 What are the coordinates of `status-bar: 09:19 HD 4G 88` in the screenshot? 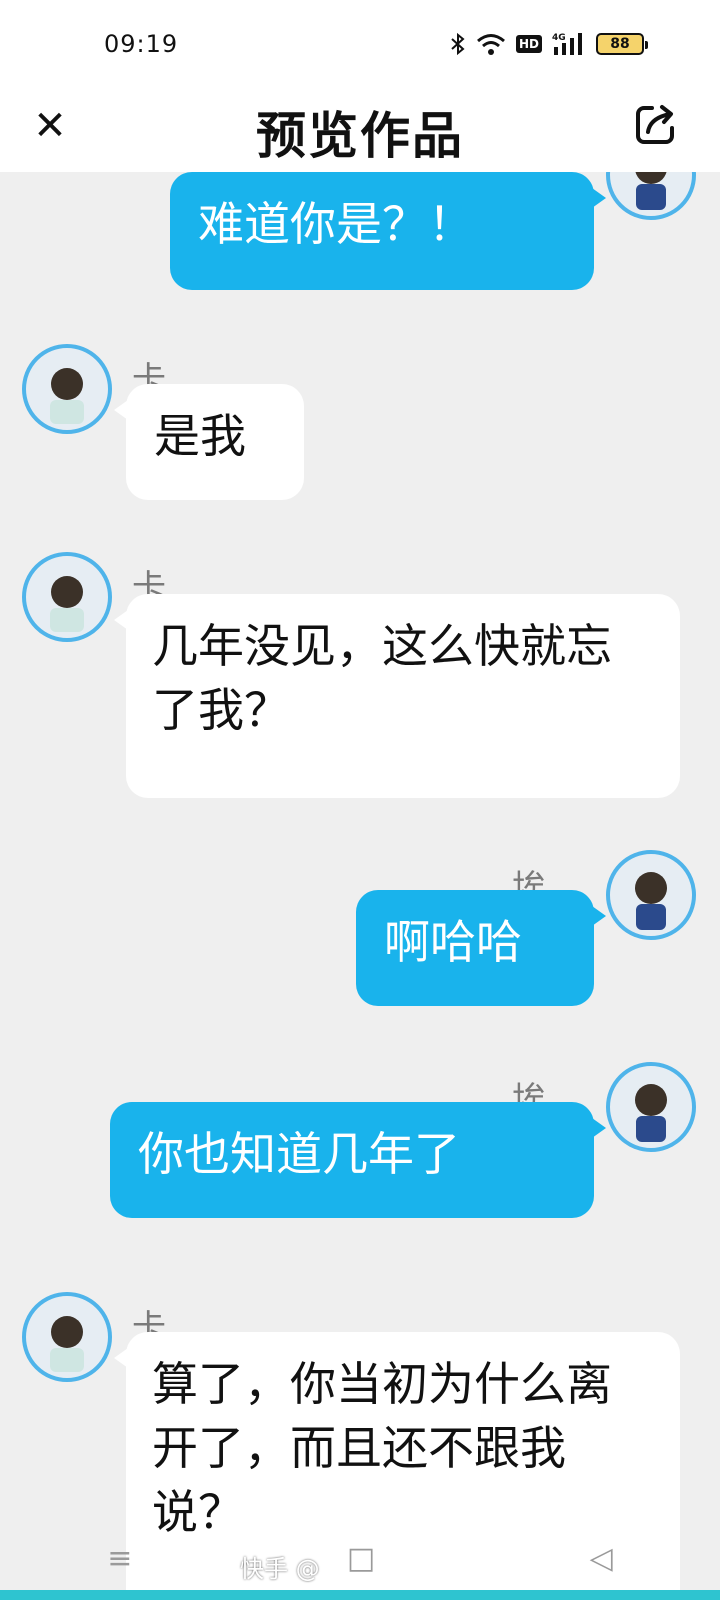 It's located at (360, 46).